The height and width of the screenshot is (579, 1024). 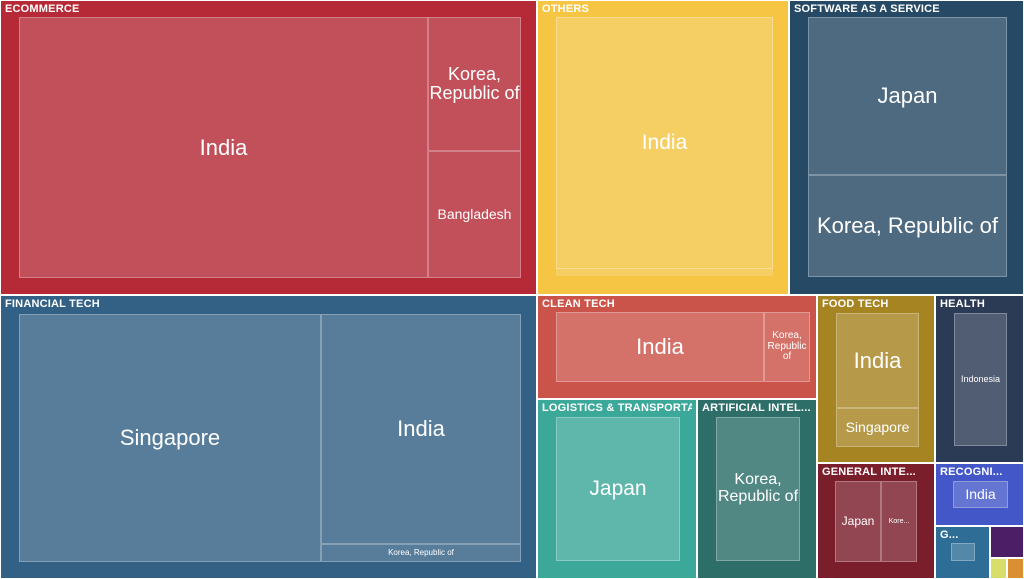 I want to click on treemap-group-clean-tech: CLEAN TECH India Korea, Republic of, so click(x=677, y=347).